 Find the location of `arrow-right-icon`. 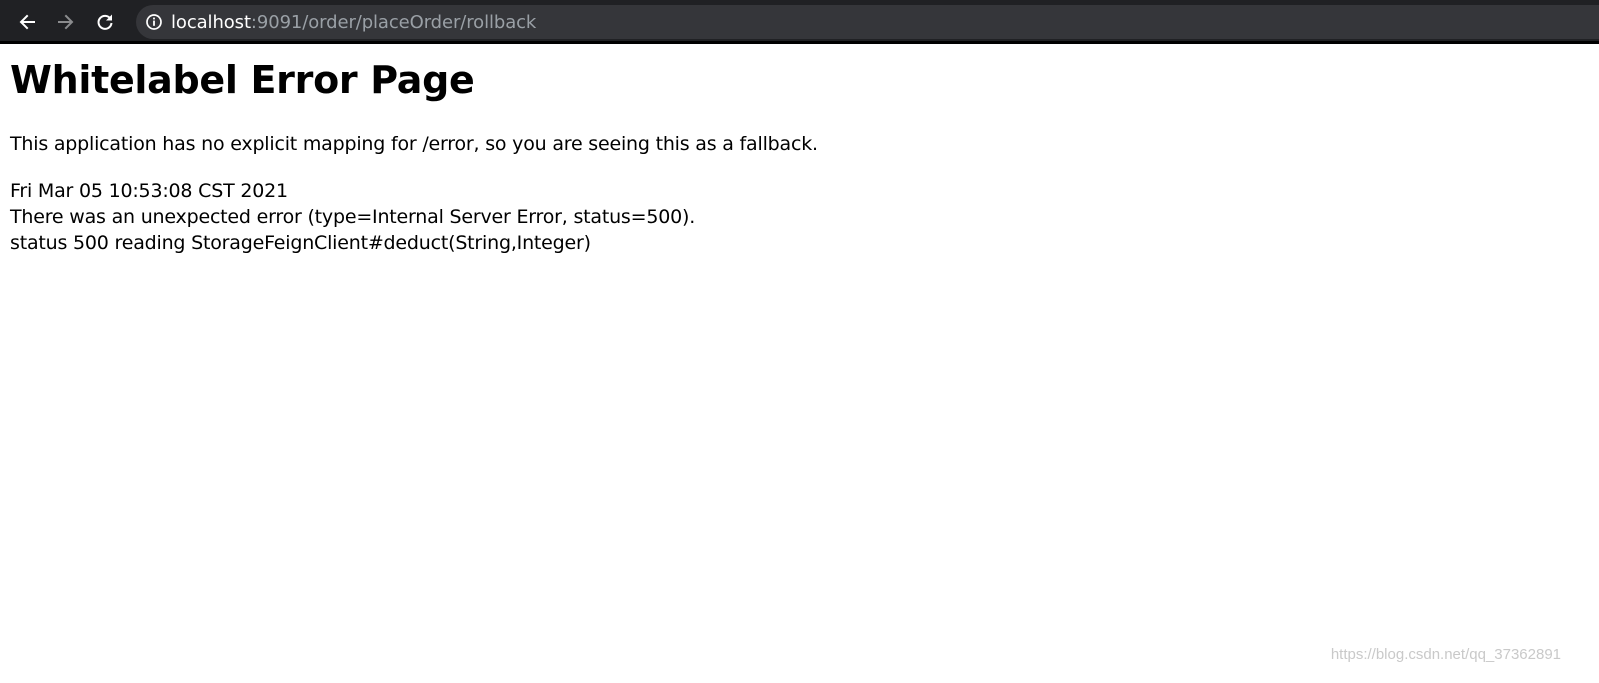

arrow-right-icon is located at coordinates (66, 22).